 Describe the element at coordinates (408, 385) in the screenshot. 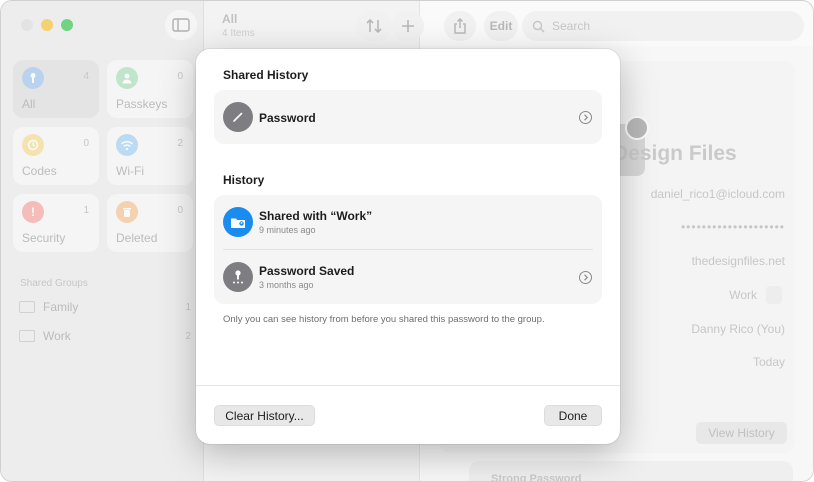

I see `sheet-divider` at that location.